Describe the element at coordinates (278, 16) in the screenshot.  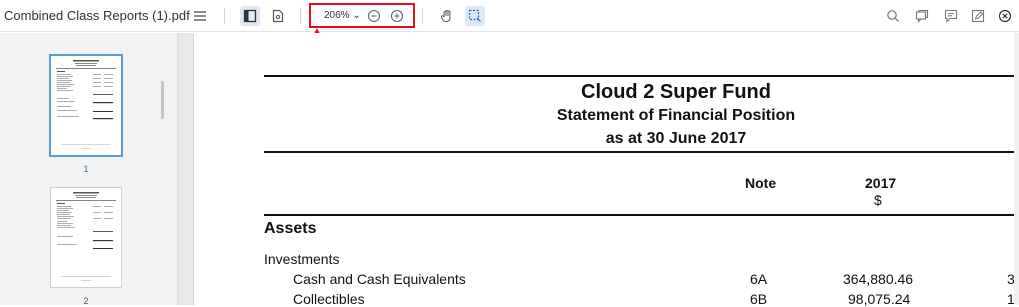
I see `page-view-icon` at that location.